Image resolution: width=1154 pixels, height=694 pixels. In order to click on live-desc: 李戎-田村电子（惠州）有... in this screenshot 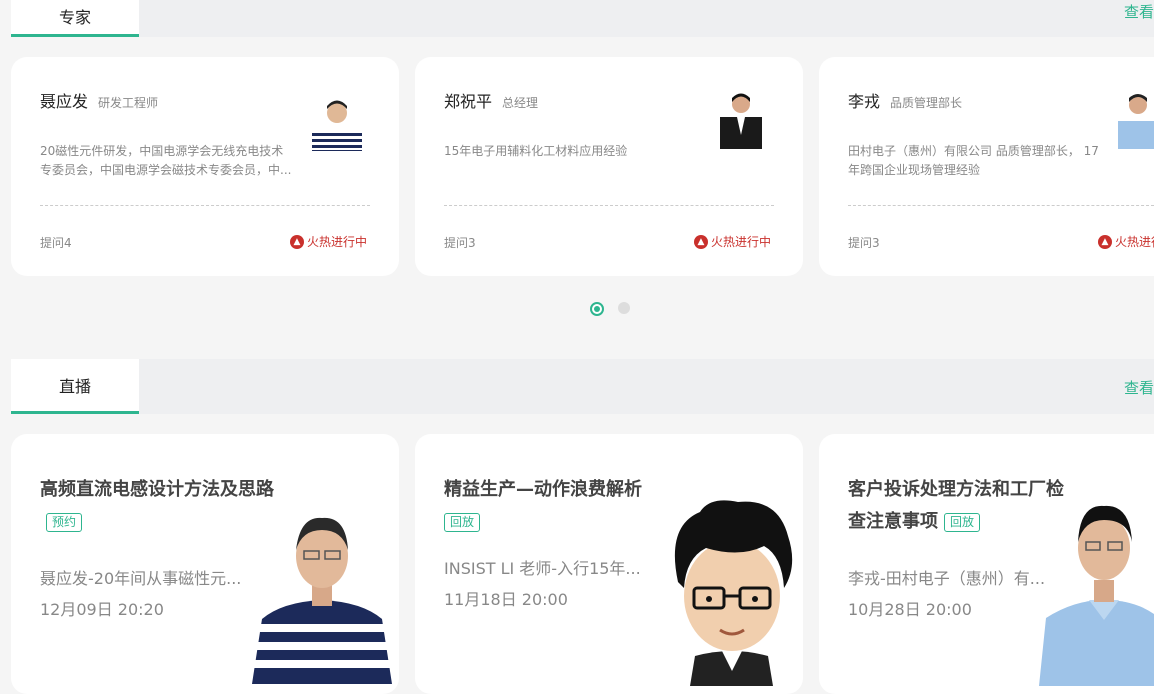, I will do `click(947, 578)`.